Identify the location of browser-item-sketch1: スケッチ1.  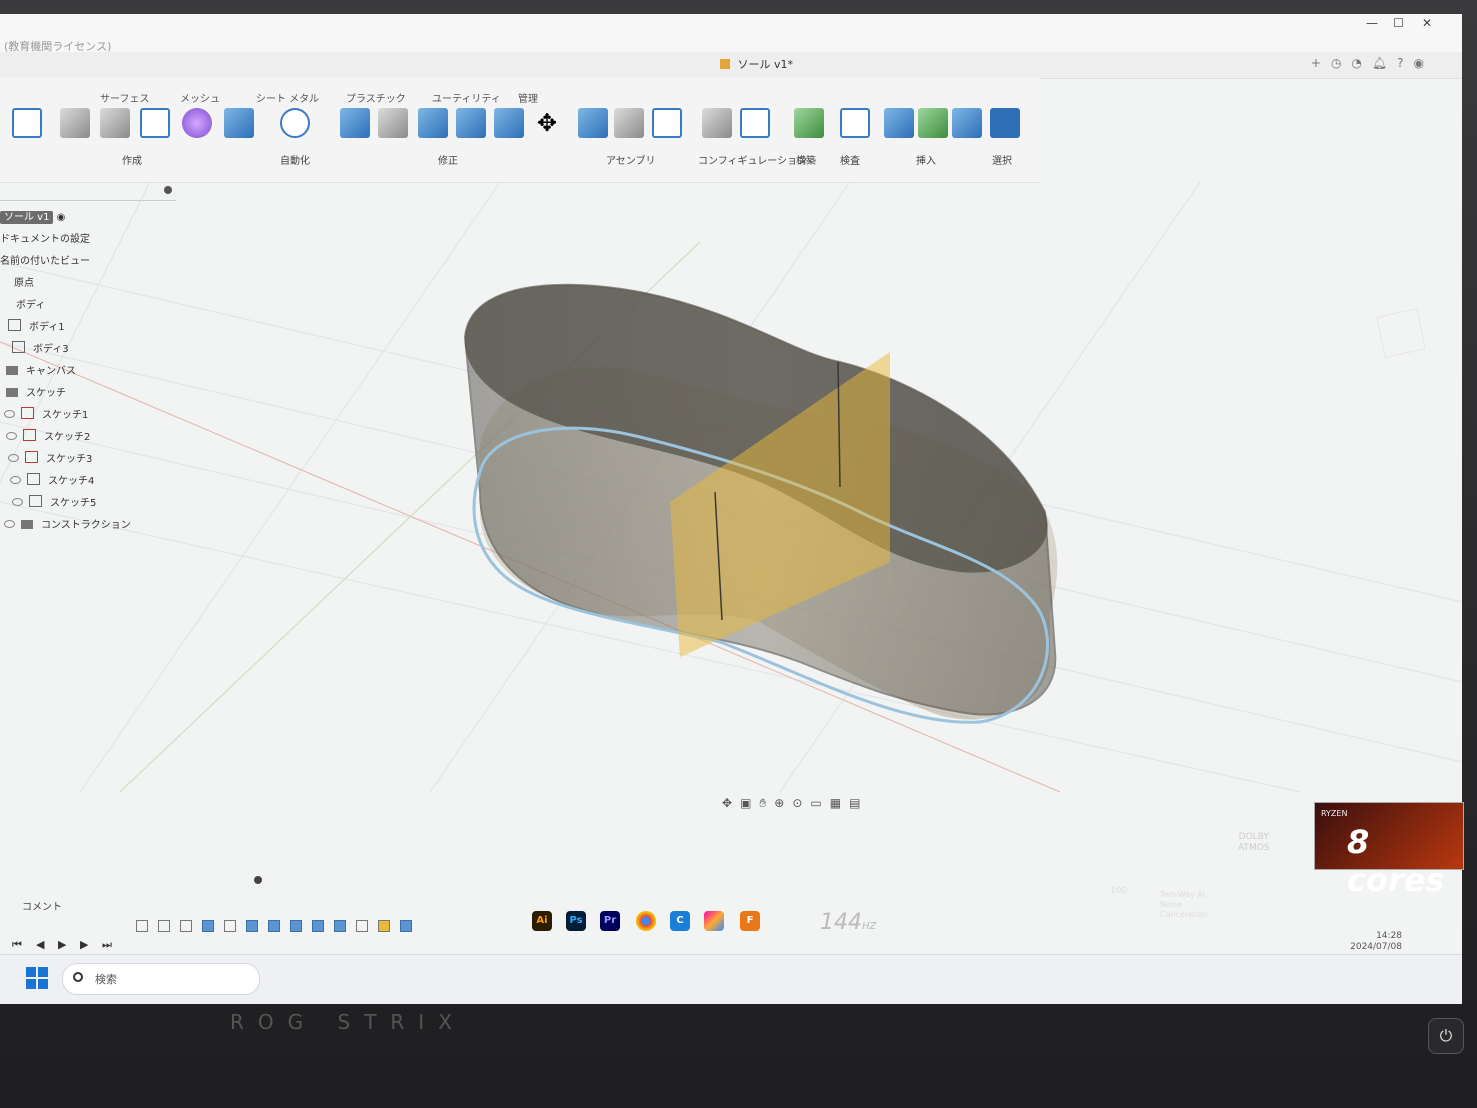
(46, 413).